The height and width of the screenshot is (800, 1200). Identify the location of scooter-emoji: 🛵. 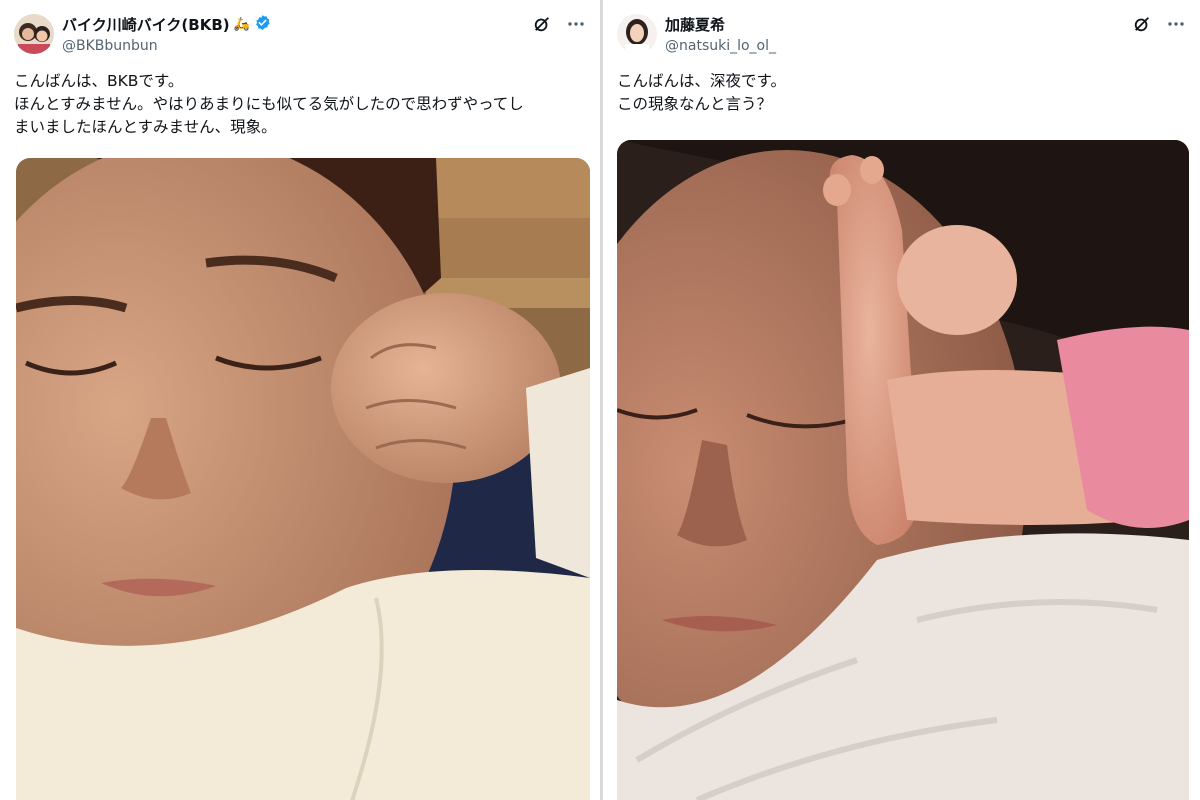
(241, 24).